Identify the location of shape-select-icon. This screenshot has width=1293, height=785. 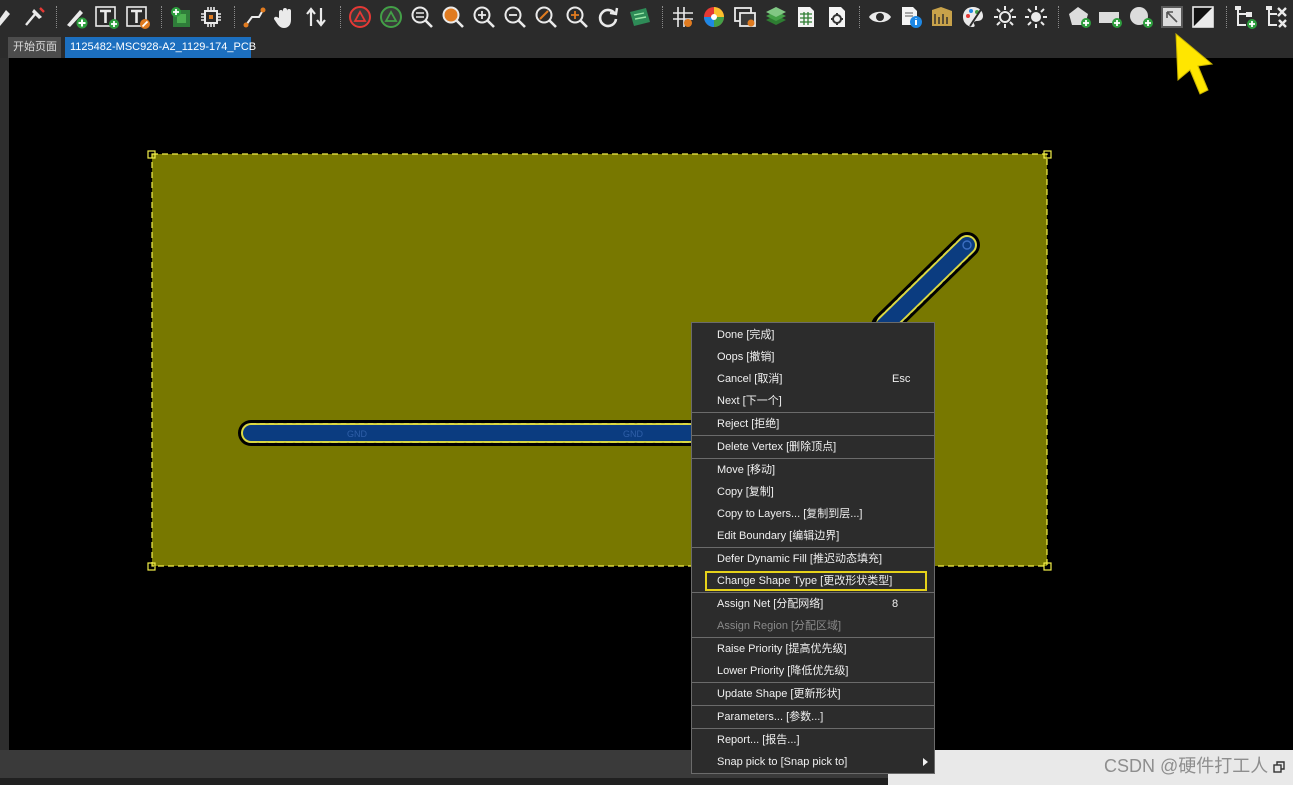
(1172, 17).